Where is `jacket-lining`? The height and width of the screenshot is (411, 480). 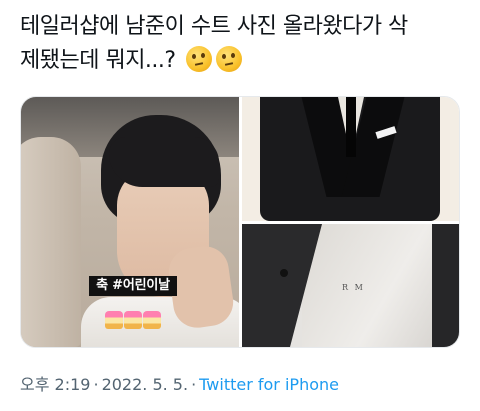 jacket-lining is located at coordinates (372, 285).